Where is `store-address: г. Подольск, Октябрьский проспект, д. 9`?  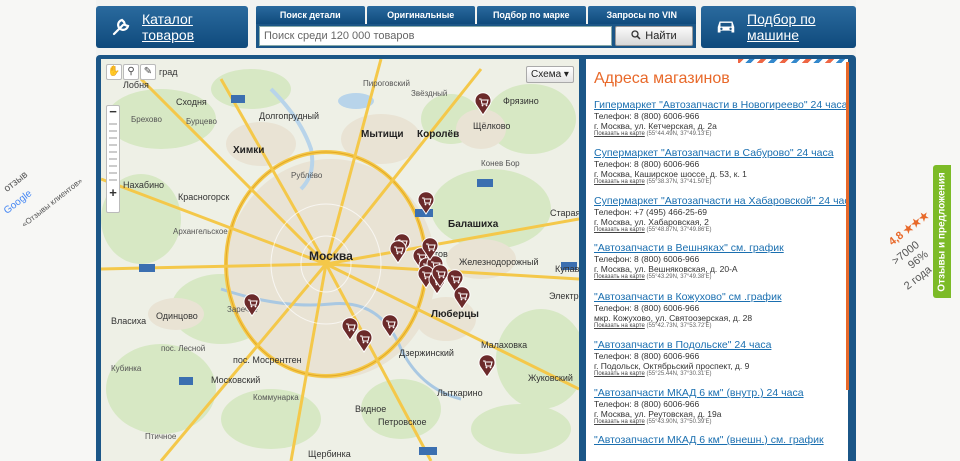
store-address: г. Подольск, Октябрьский проспект, д. 9 is located at coordinates (672, 366).